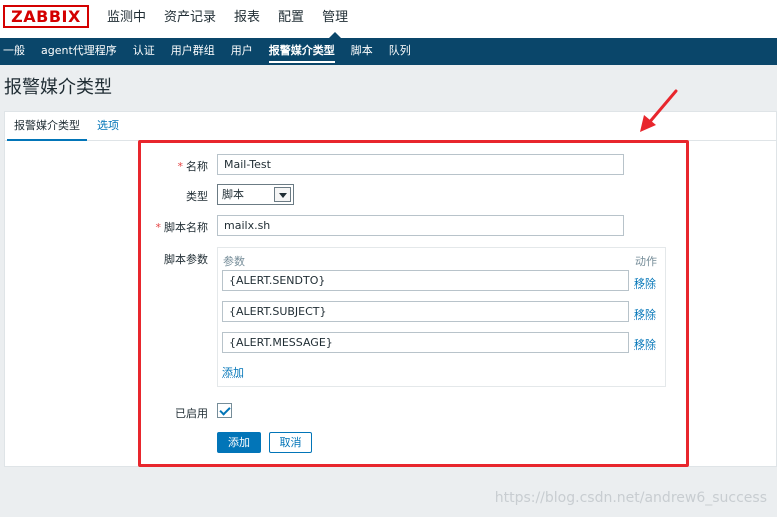 Image resolution: width=777 pixels, height=517 pixels. Describe the element at coordinates (646, 261) in the screenshot. I see `action-header: 动作` at that location.